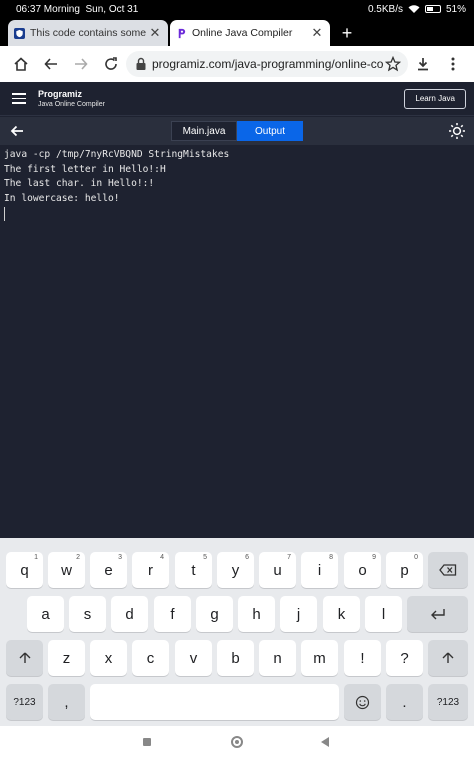  What do you see at coordinates (362, 702) in the screenshot?
I see `key-emoji` at bounding box center [362, 702].